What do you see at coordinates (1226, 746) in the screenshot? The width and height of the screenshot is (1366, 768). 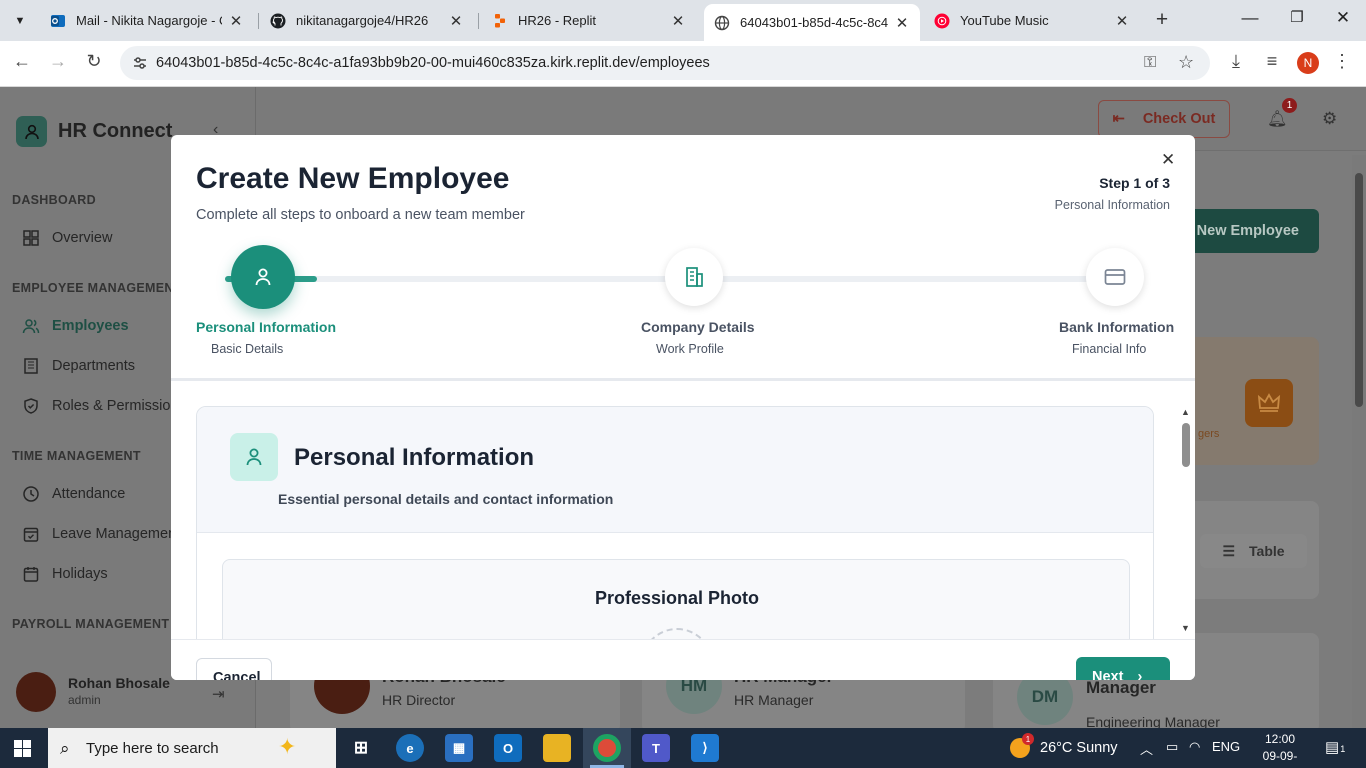 I see `language-indicator: ENG` at bounding box center [1226, 746].